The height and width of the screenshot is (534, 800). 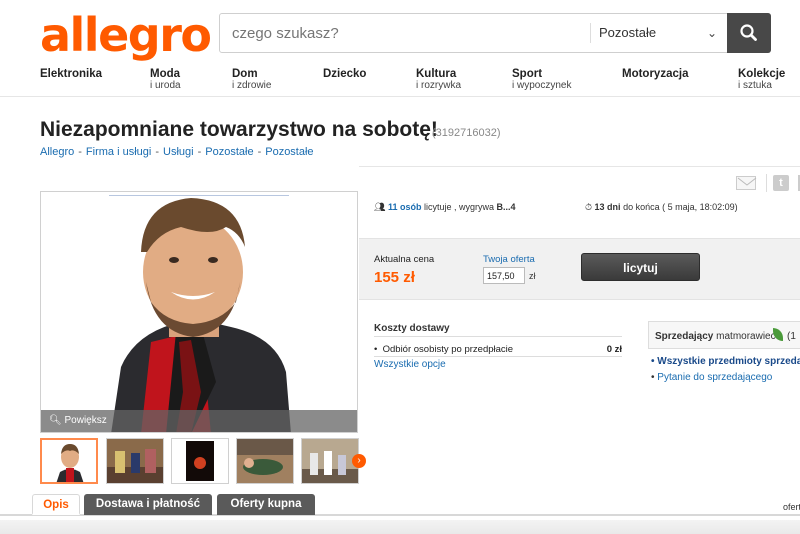 I want to click on person-photo, so click(x=201, y=315).